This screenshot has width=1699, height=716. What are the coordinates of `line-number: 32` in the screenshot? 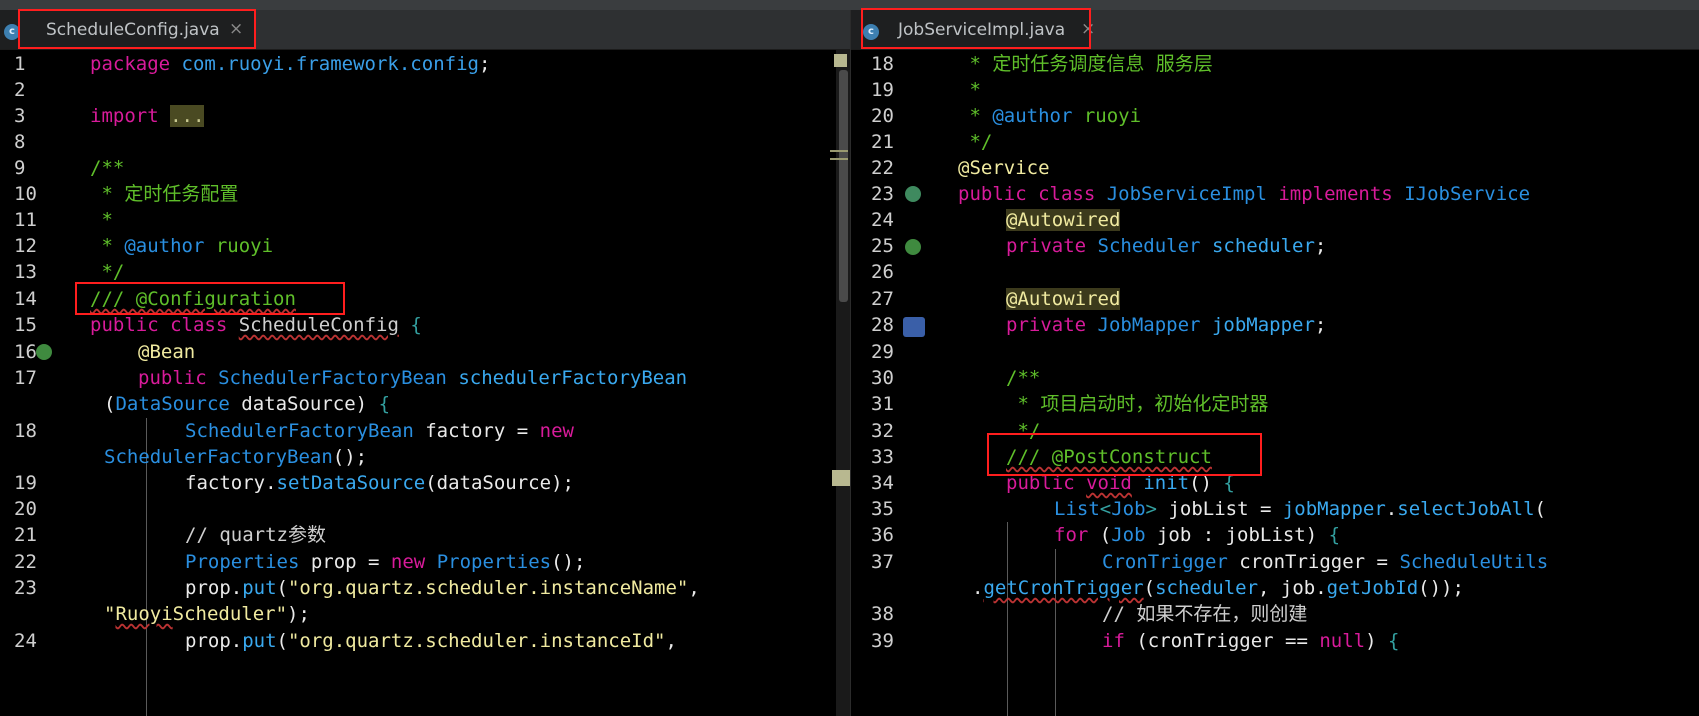 It's located at (882, 431).